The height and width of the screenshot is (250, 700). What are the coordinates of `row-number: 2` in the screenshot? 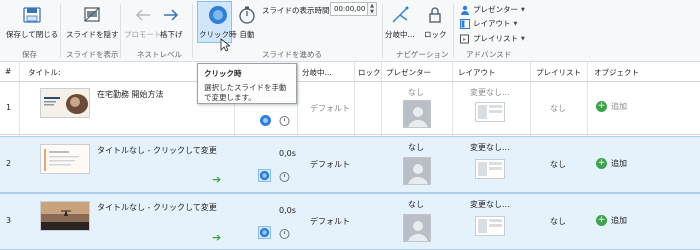 It's located at (9, 163).